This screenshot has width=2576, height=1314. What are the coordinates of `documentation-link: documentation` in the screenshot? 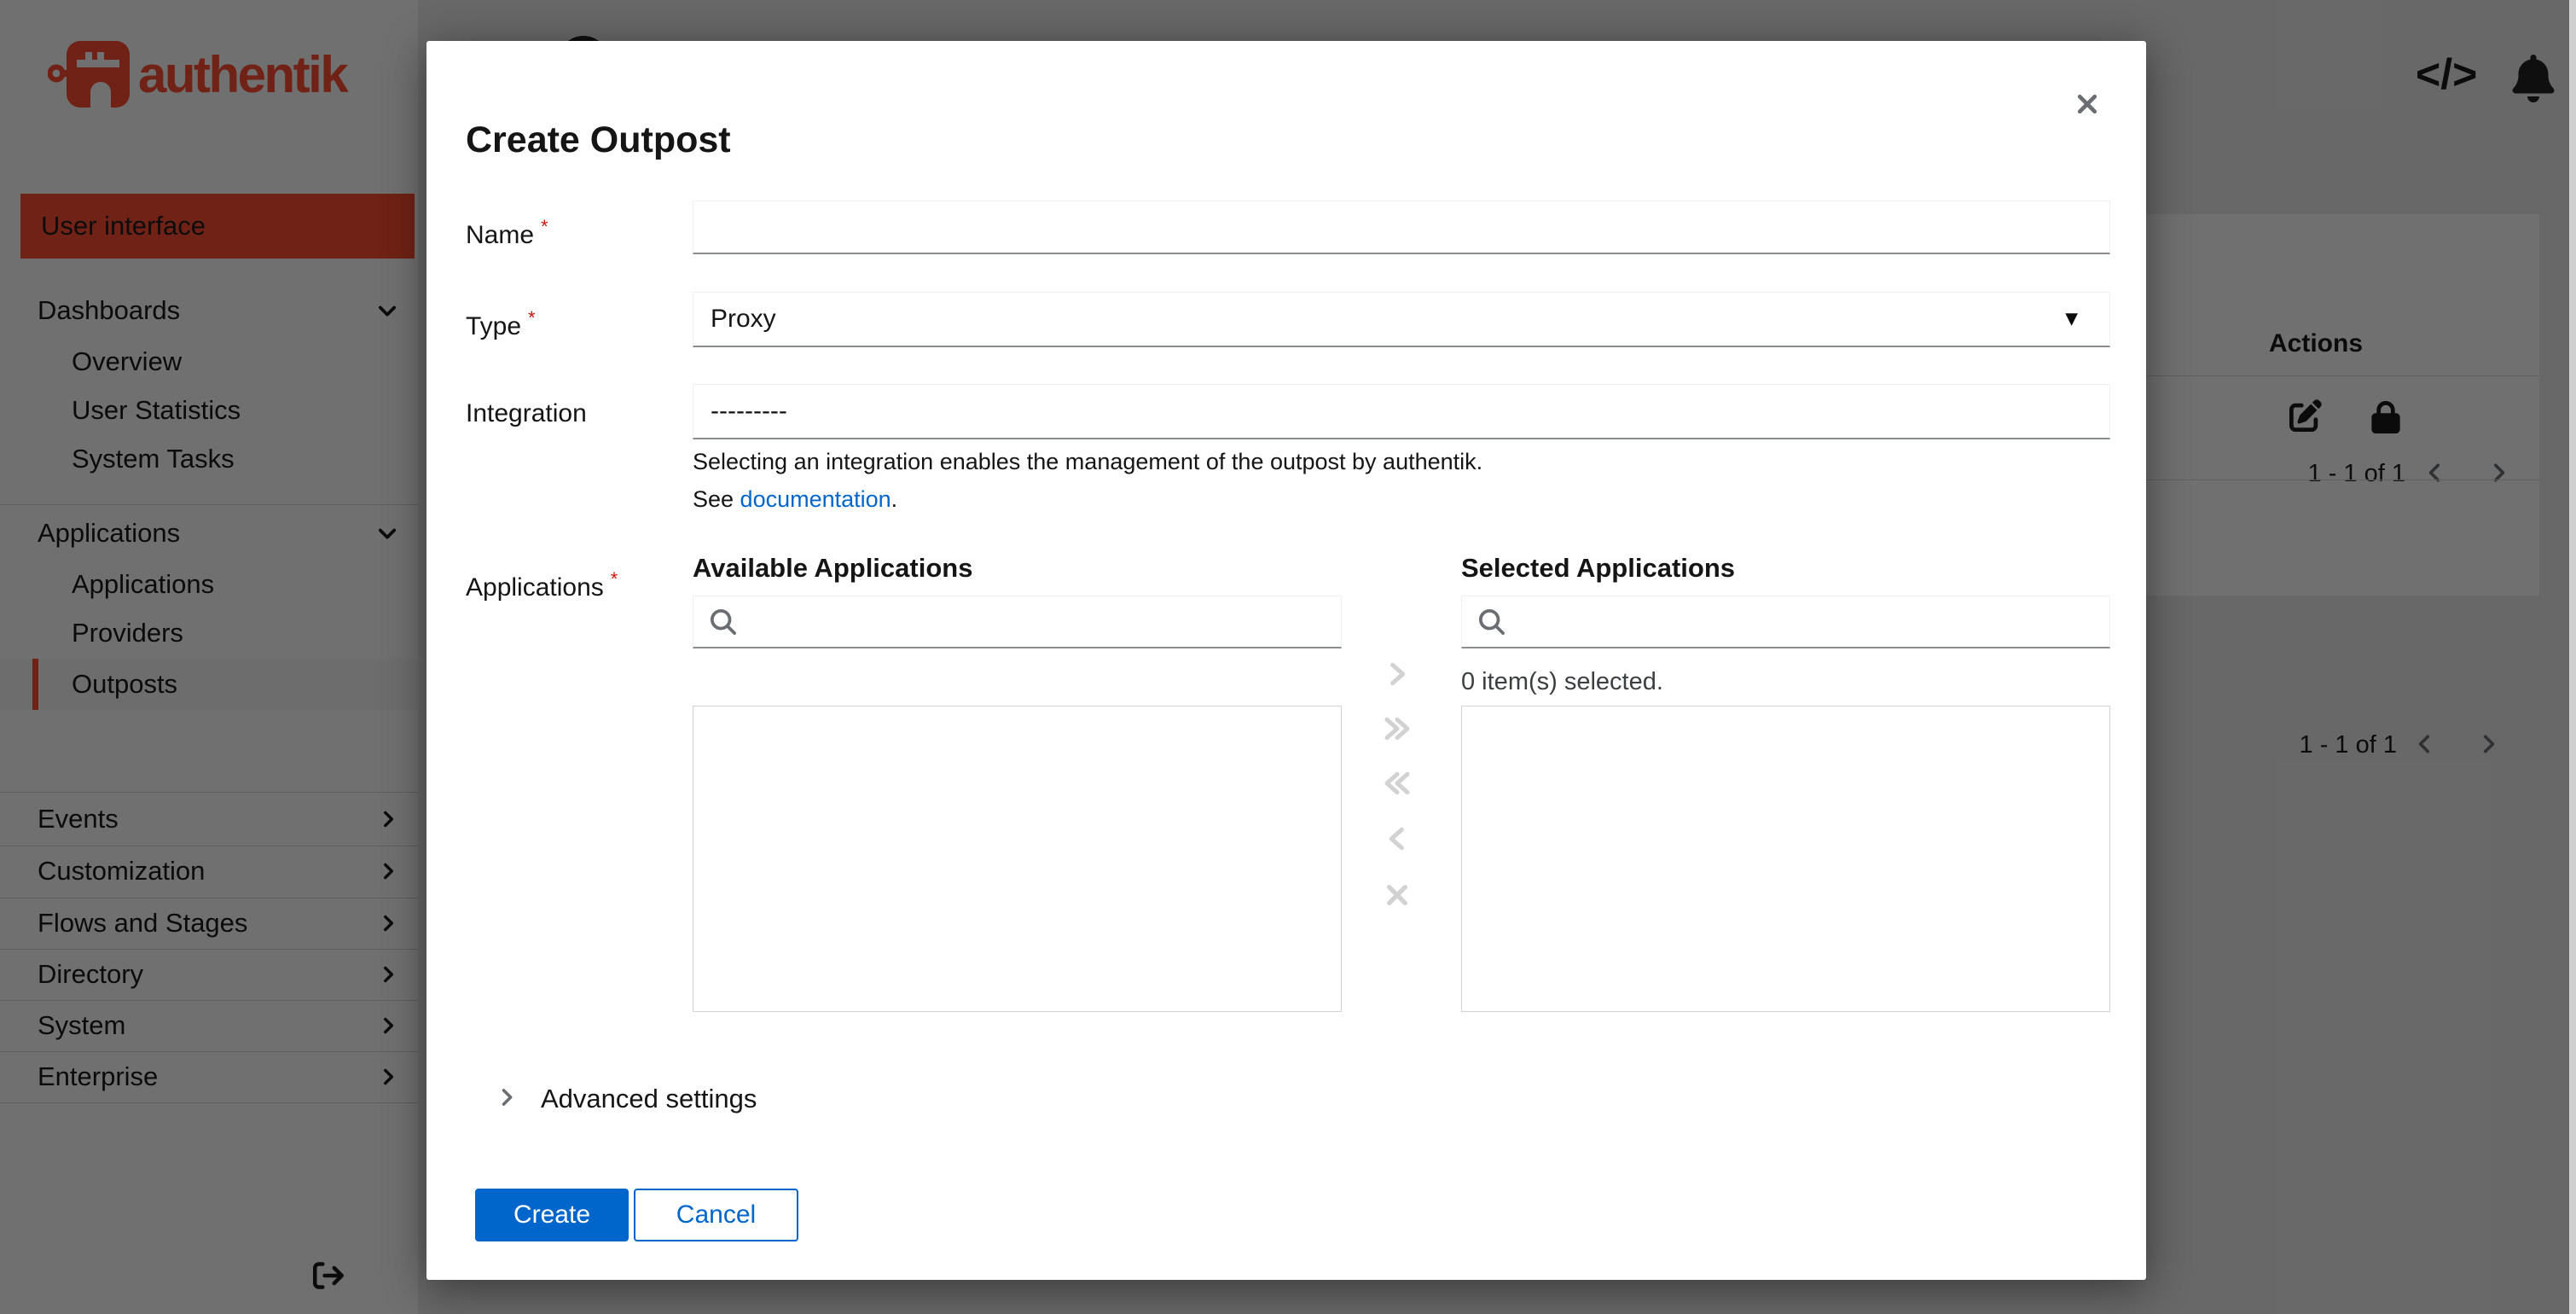 It's located at (815, 499).